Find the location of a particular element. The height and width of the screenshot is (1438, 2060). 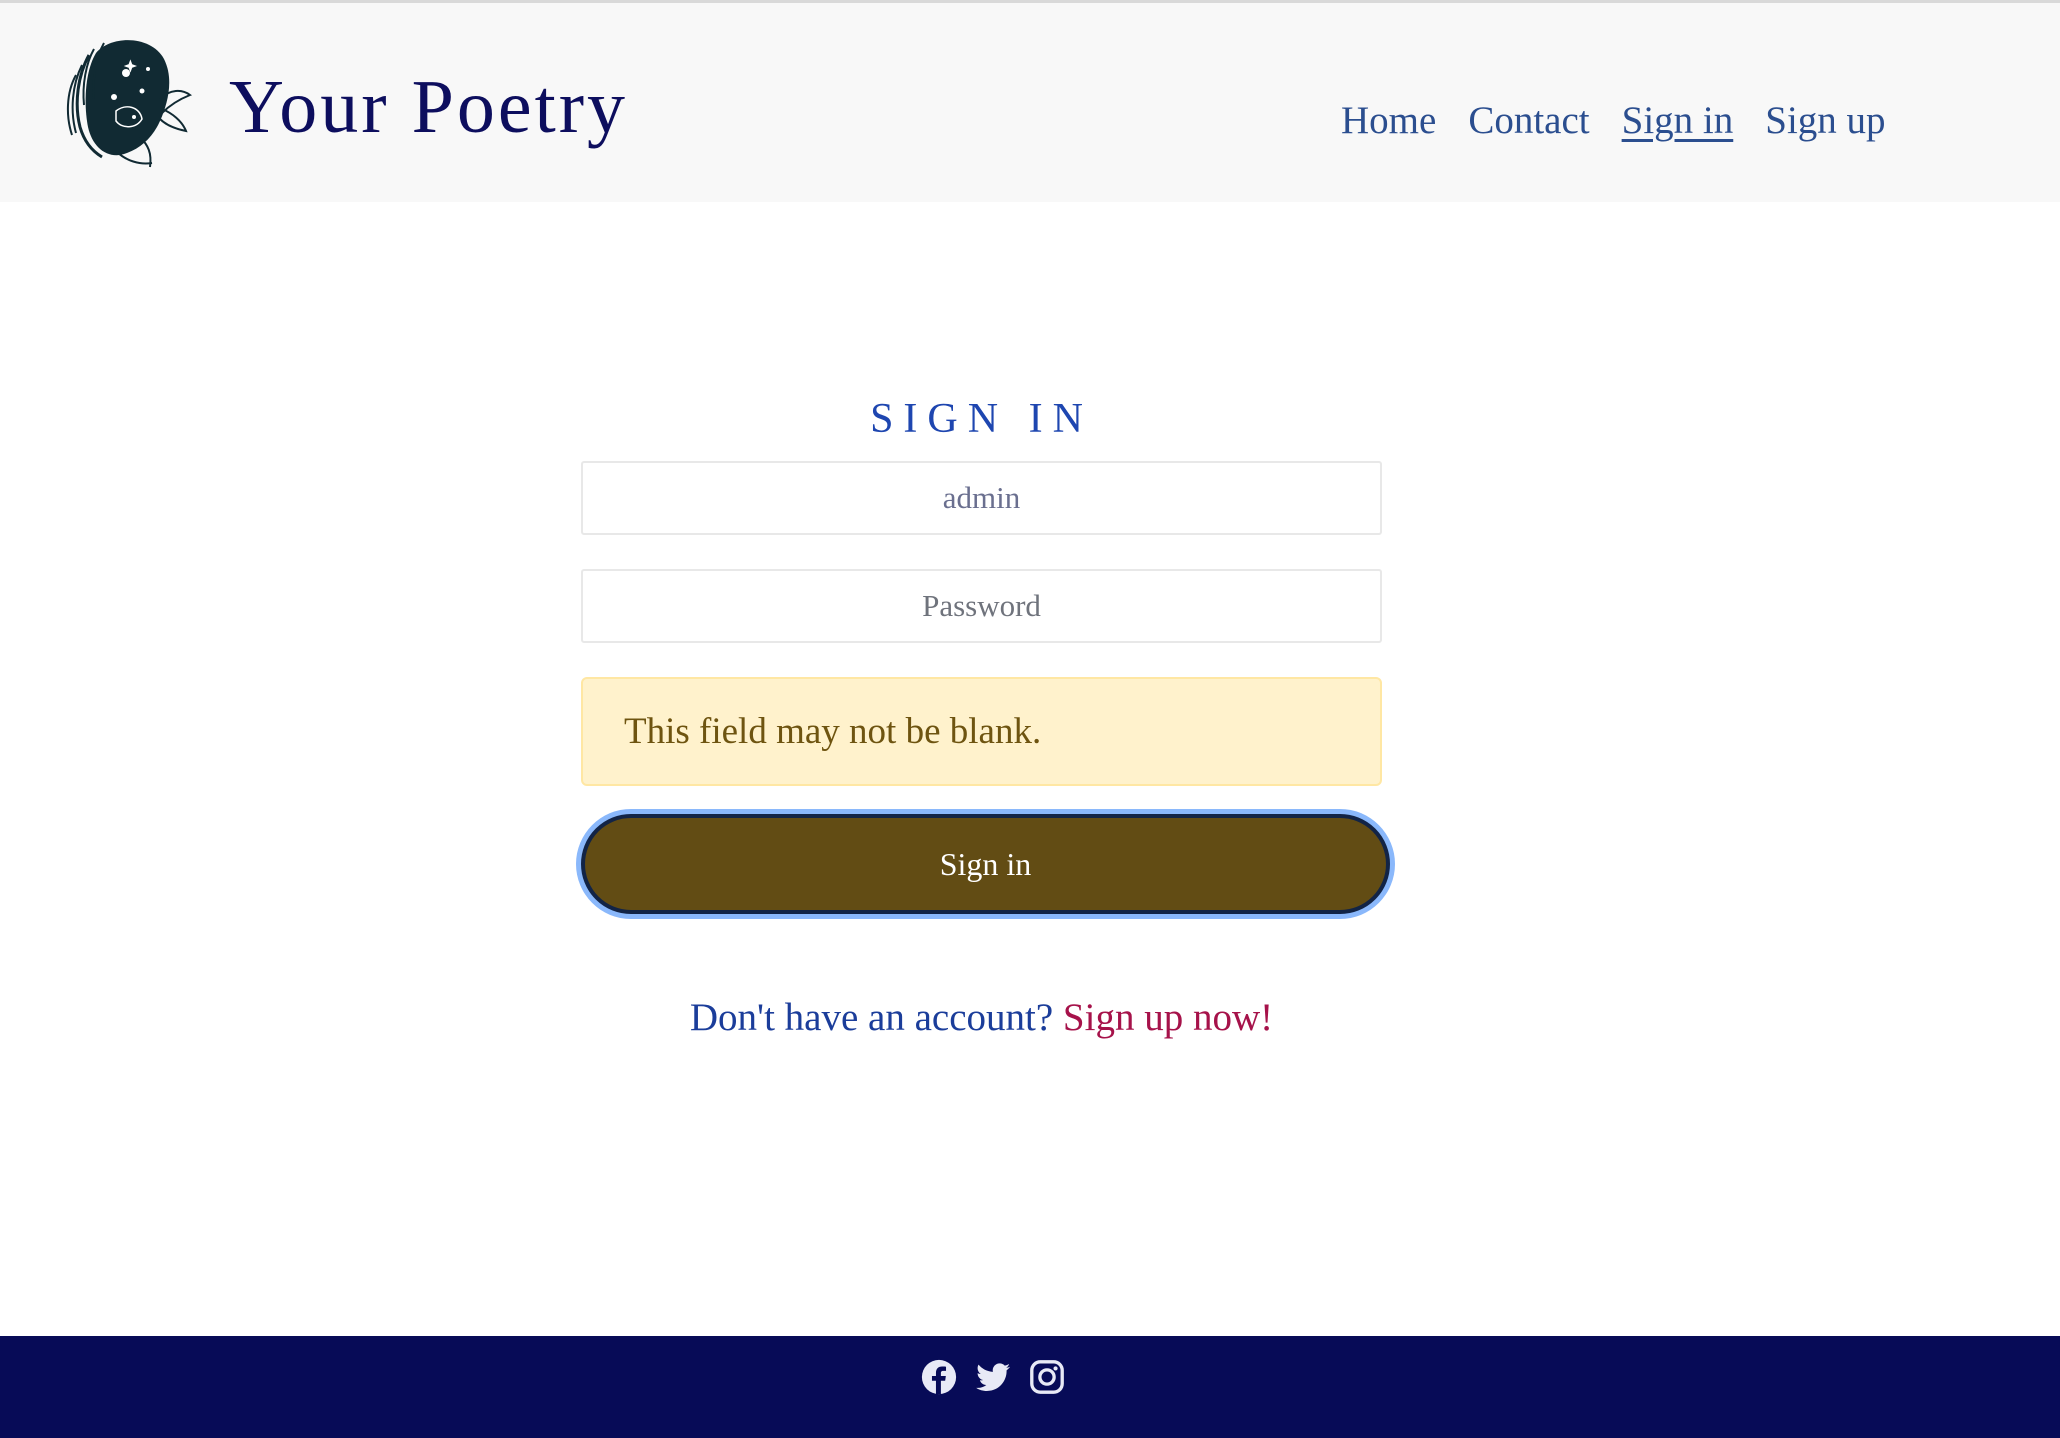

instagram-link is located at coordinates (1047, 1377).